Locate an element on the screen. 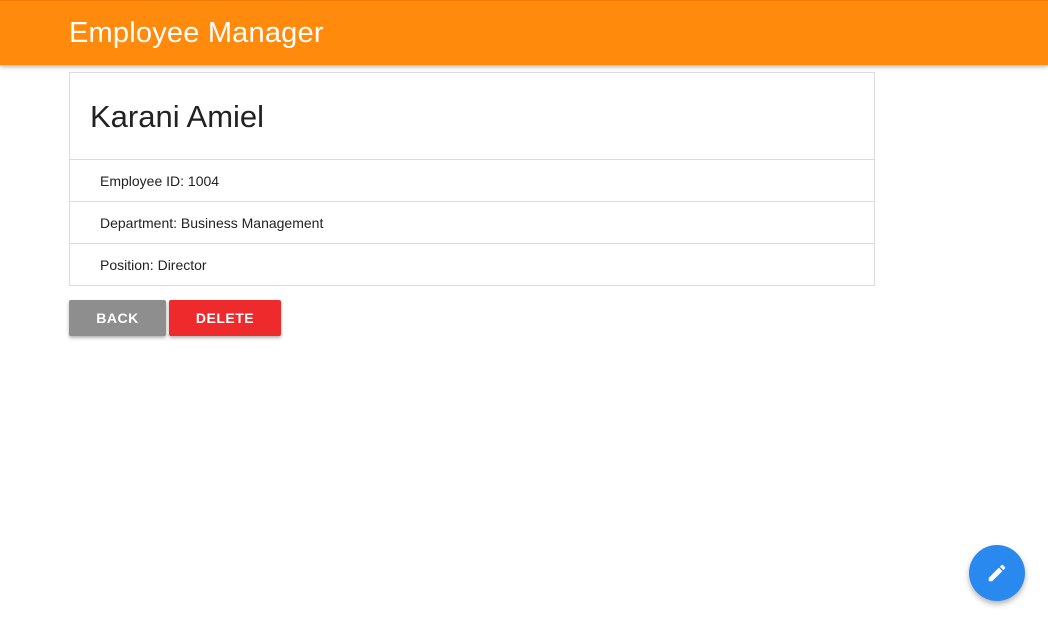  delete-button: DELETE is located at coordinates (225, 318).